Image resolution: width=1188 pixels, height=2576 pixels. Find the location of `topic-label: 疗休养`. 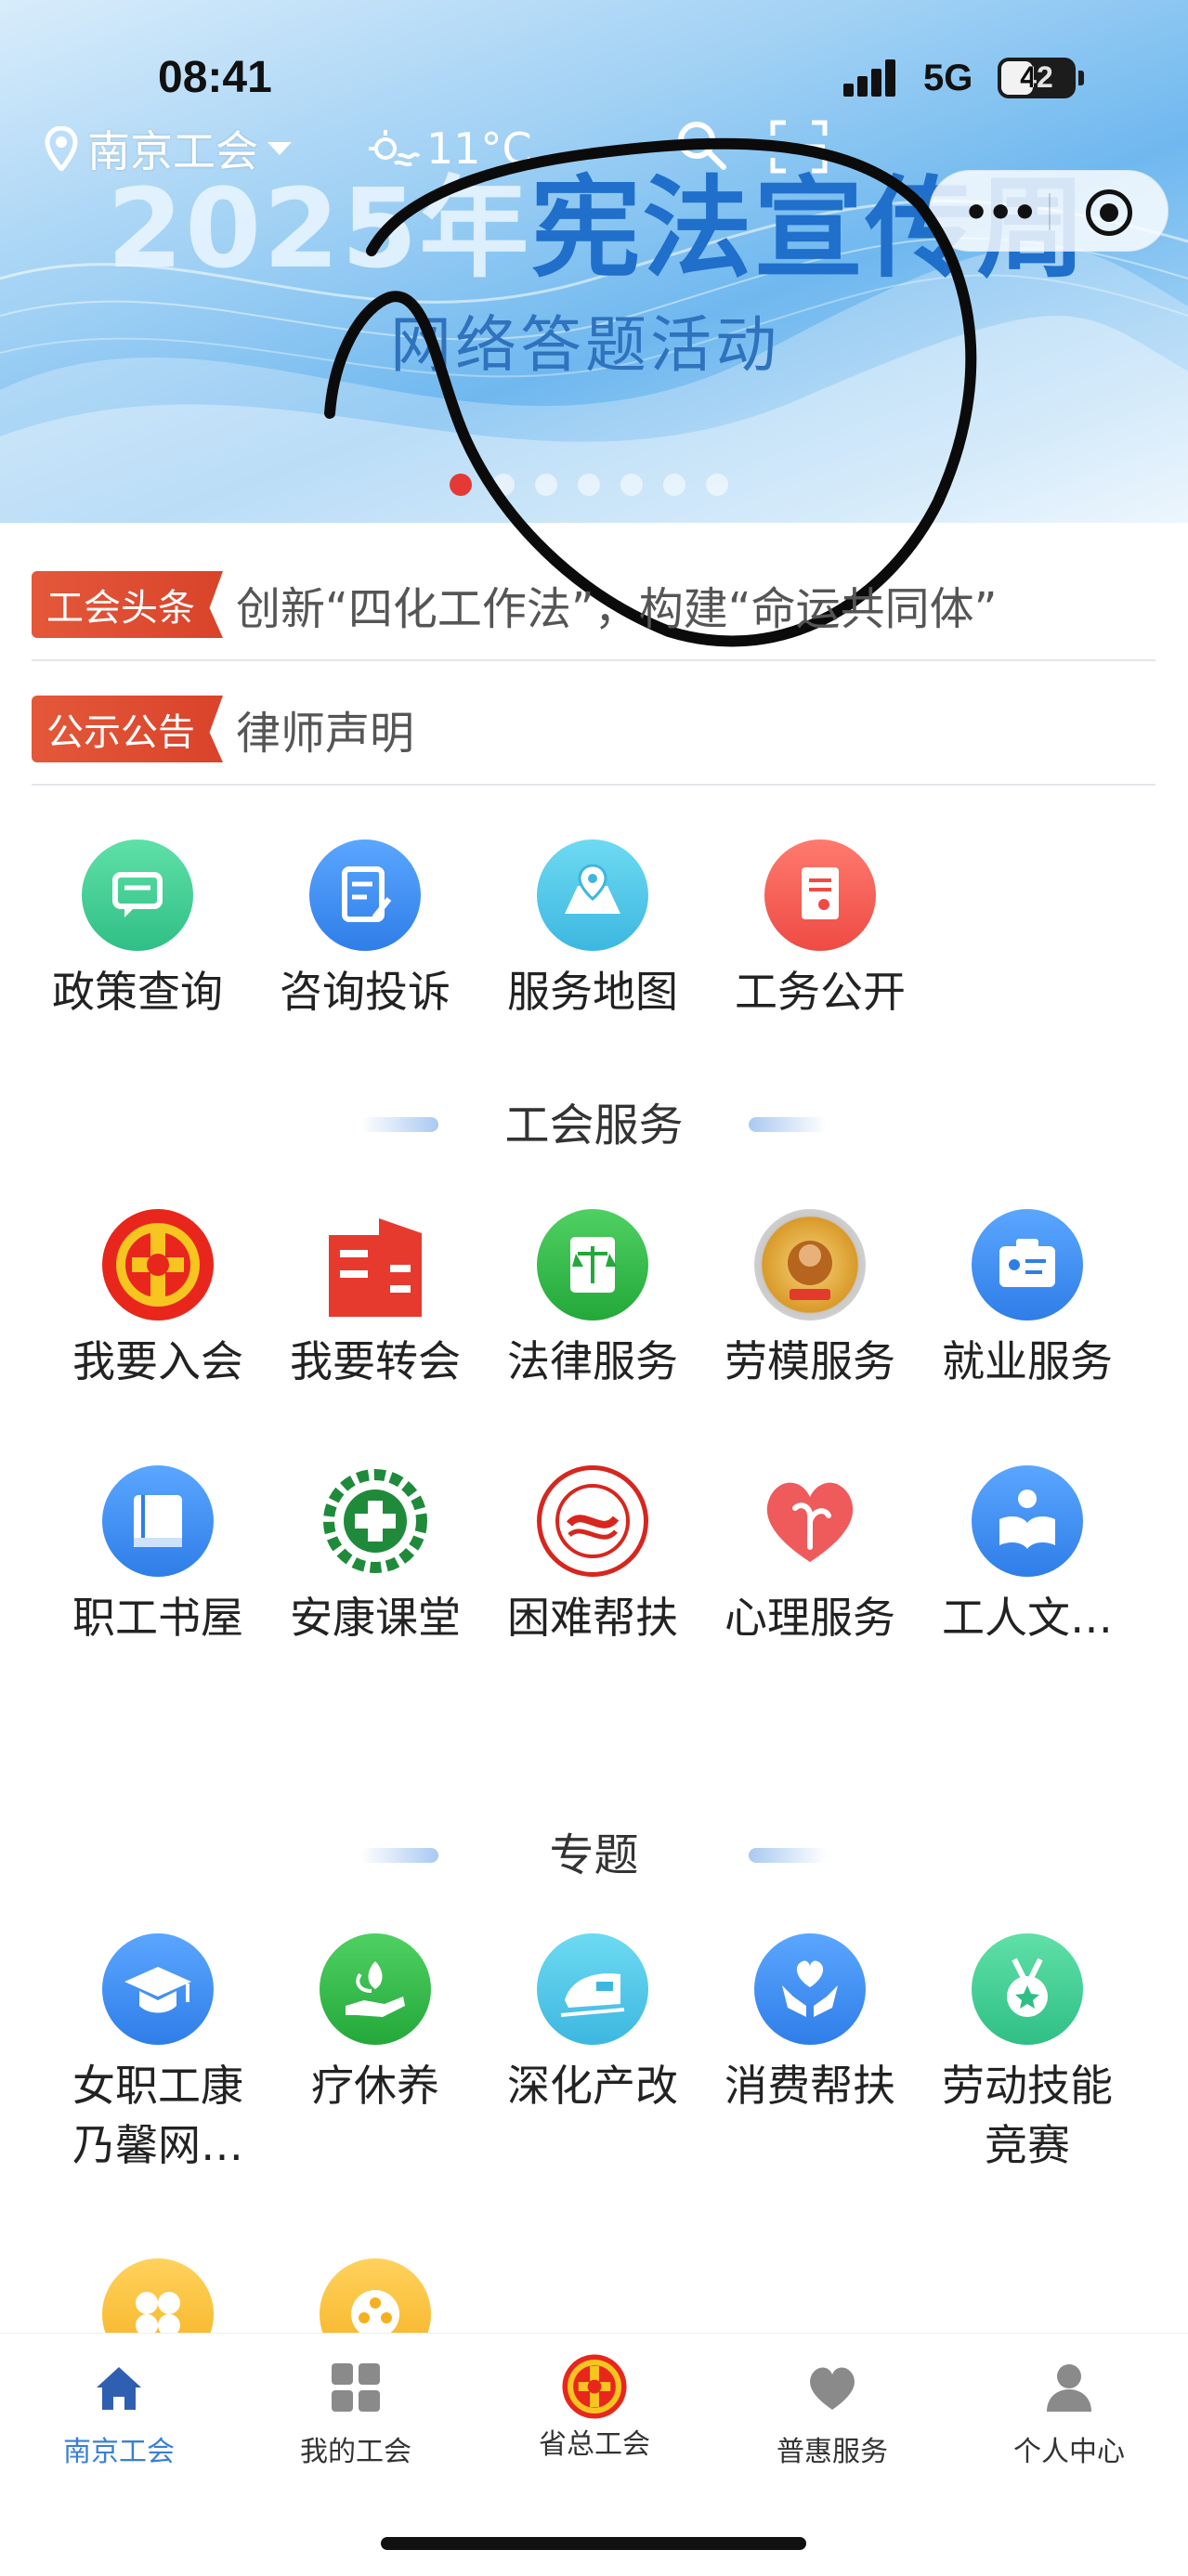

topic-label: 疗休养 is located at coordinates (375, 2086).